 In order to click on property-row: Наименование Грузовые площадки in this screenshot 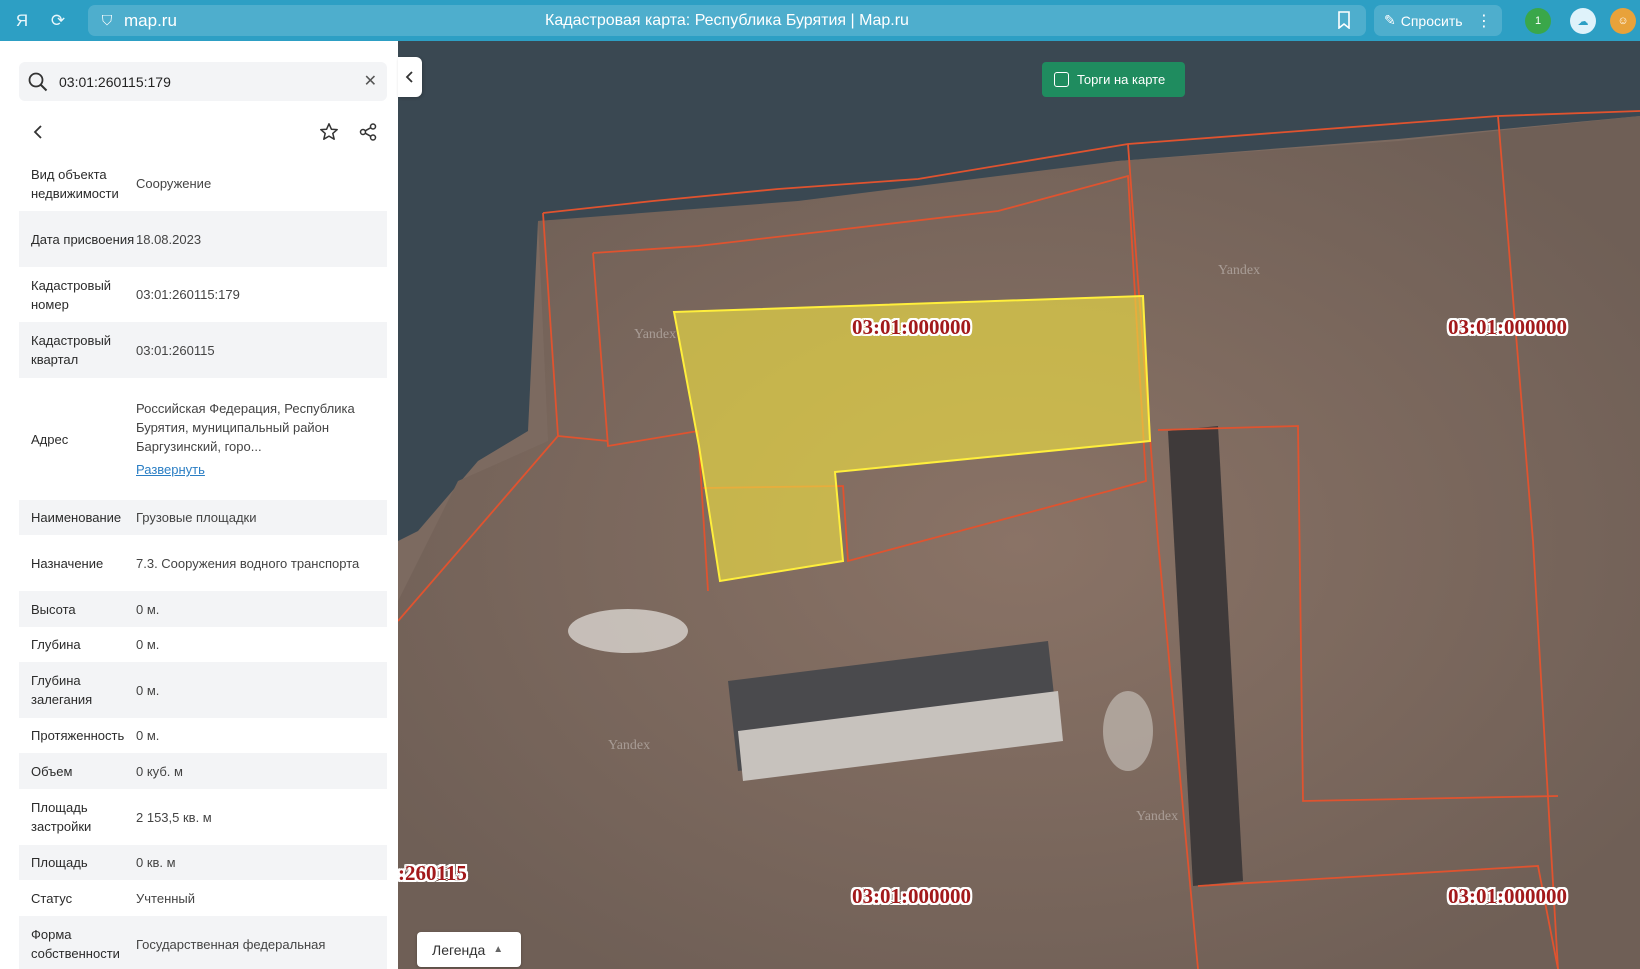, I will do `click(203, 517)`.